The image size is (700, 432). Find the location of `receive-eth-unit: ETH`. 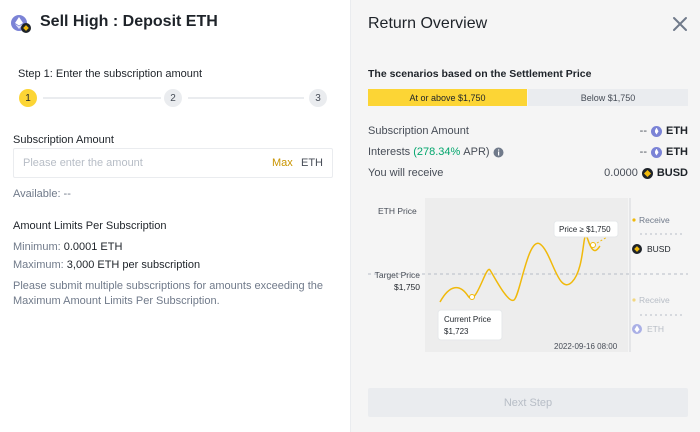

receive-eth-unit: ETH is located at coordinates (655, 329).